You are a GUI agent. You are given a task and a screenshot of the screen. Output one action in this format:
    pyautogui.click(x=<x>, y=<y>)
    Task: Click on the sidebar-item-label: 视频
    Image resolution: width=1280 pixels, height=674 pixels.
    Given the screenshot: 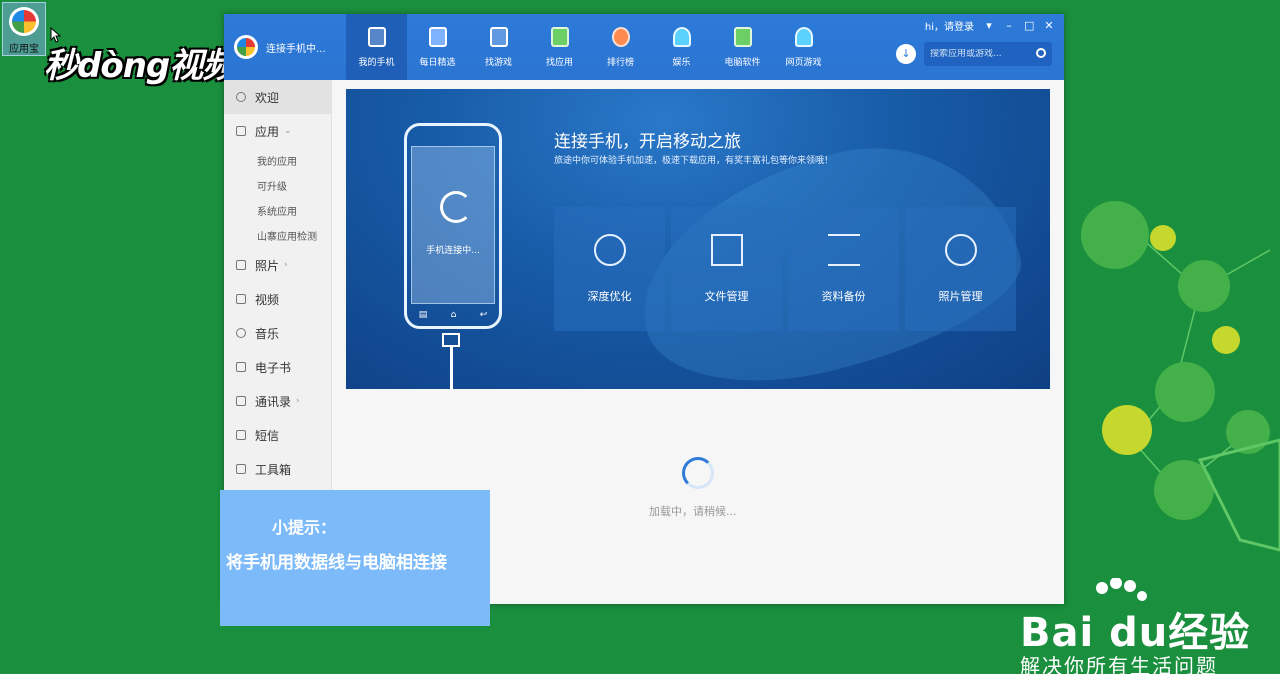 What is the action you would take?
    pyautogui.click(x=267, y=299)
    